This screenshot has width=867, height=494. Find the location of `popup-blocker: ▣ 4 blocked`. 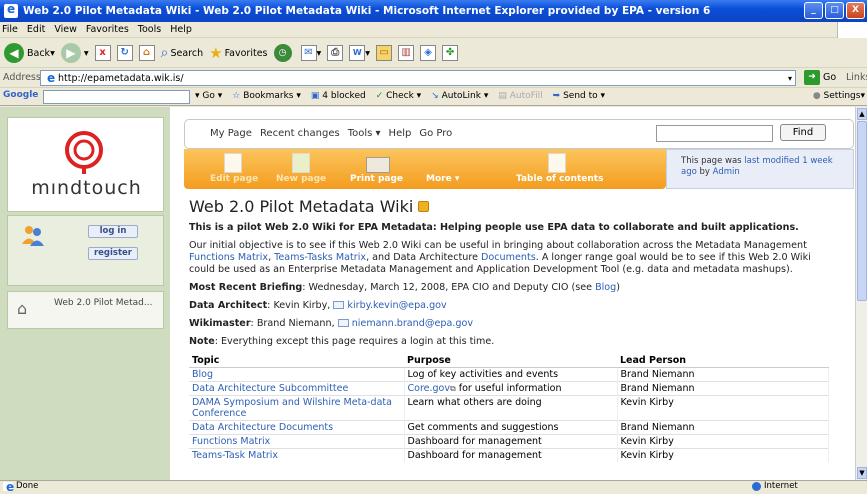

popup-blocker: ▣ 4 blocked is located at coordinates (338, 96).